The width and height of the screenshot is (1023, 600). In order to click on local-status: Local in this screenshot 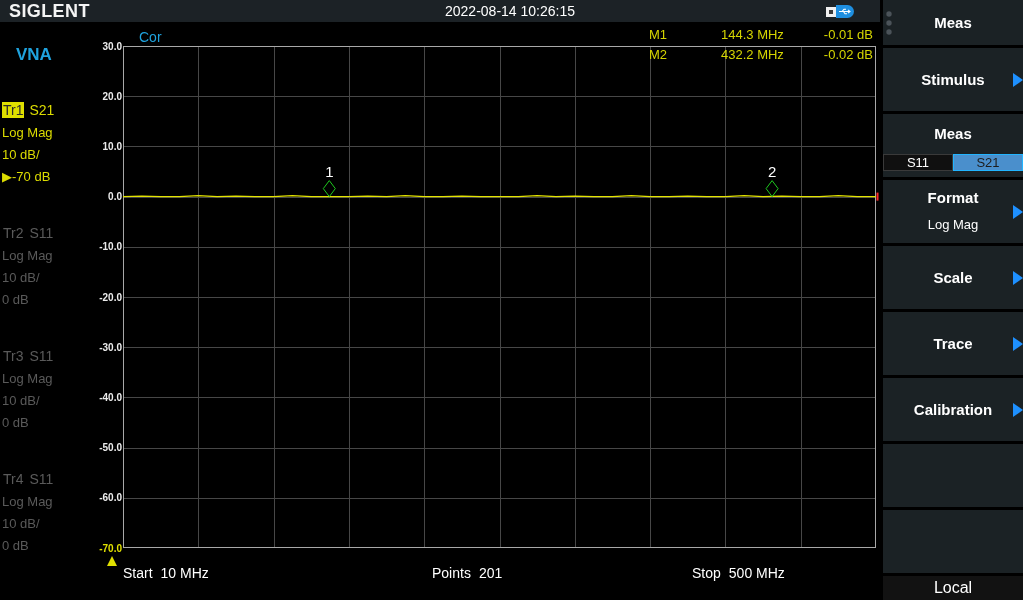, I will do `click(953, 588)`.